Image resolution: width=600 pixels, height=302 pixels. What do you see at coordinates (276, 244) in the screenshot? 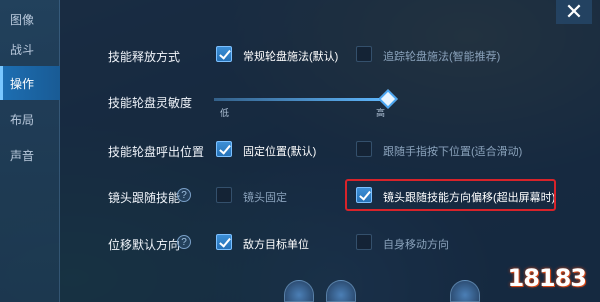
I see `displacement-direction-option-a-label: 敌方目标单位` at bounding box center [276, 244].